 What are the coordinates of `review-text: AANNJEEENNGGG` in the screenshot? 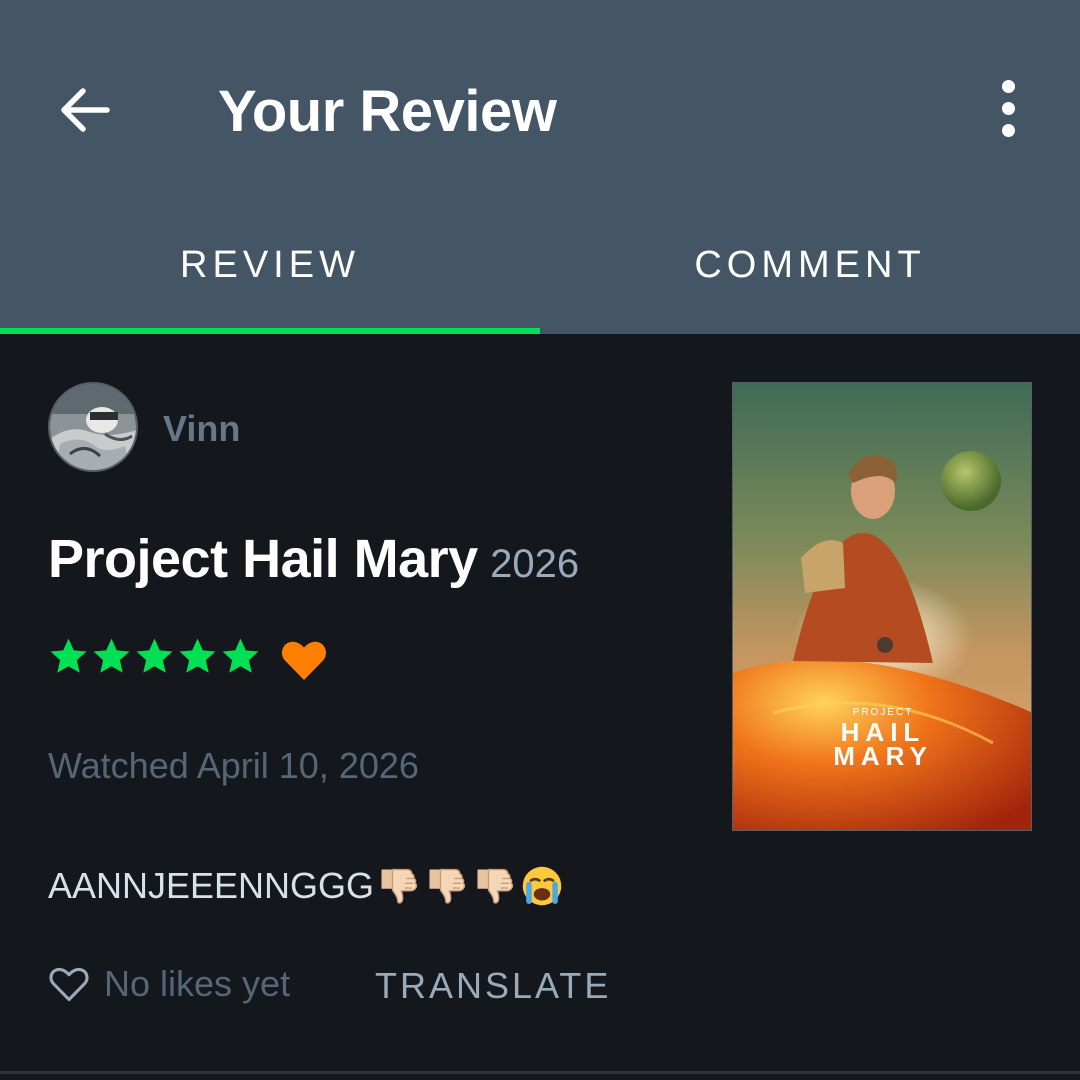 It's located at (211, 885).